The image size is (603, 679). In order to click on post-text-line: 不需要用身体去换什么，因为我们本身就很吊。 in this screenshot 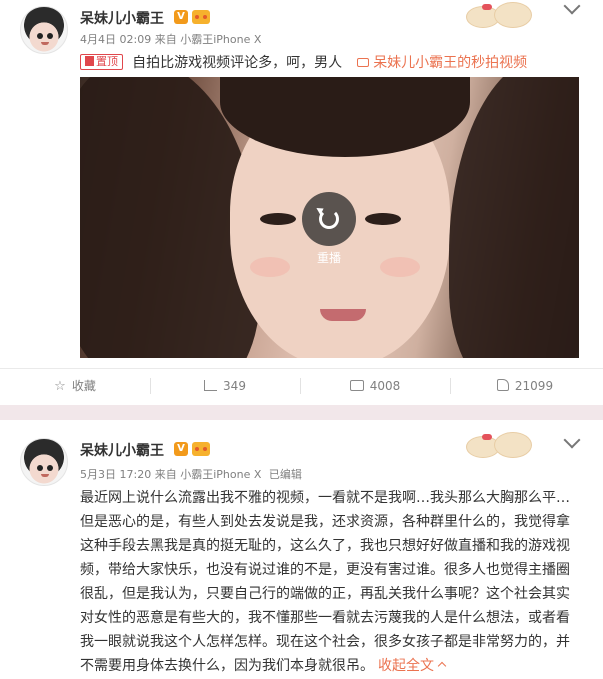, I will do `click(227, 666)`.